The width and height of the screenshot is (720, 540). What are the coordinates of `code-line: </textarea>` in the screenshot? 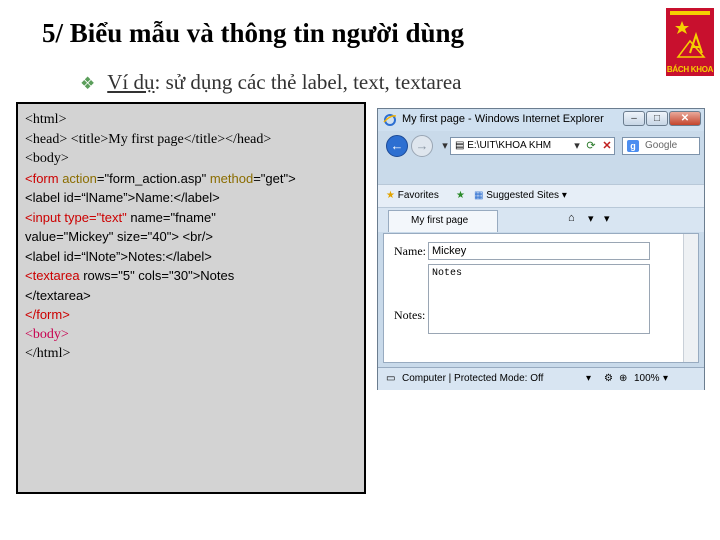 It's located at (58, 295).